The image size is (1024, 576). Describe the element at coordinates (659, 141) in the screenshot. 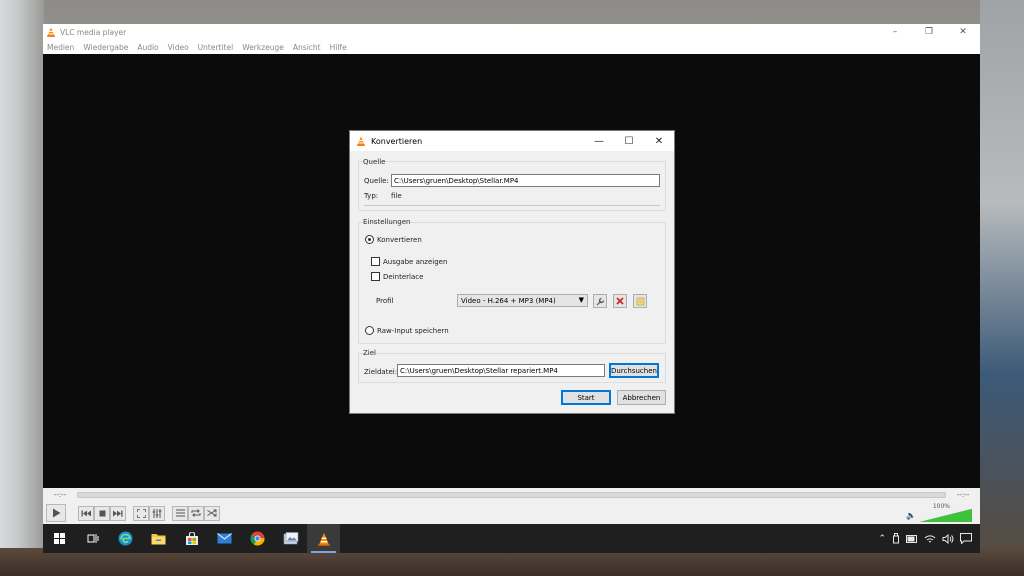

I see `dialog-close-button: ✕` at that location.